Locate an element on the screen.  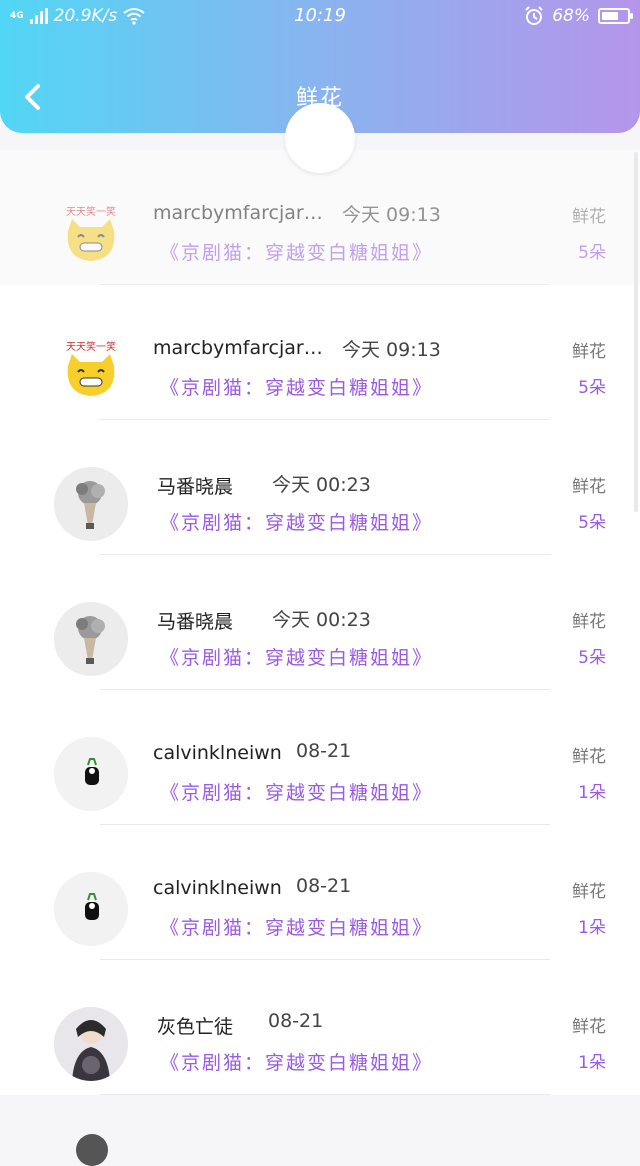
alarm-icon is located at coordinates (534, 15).